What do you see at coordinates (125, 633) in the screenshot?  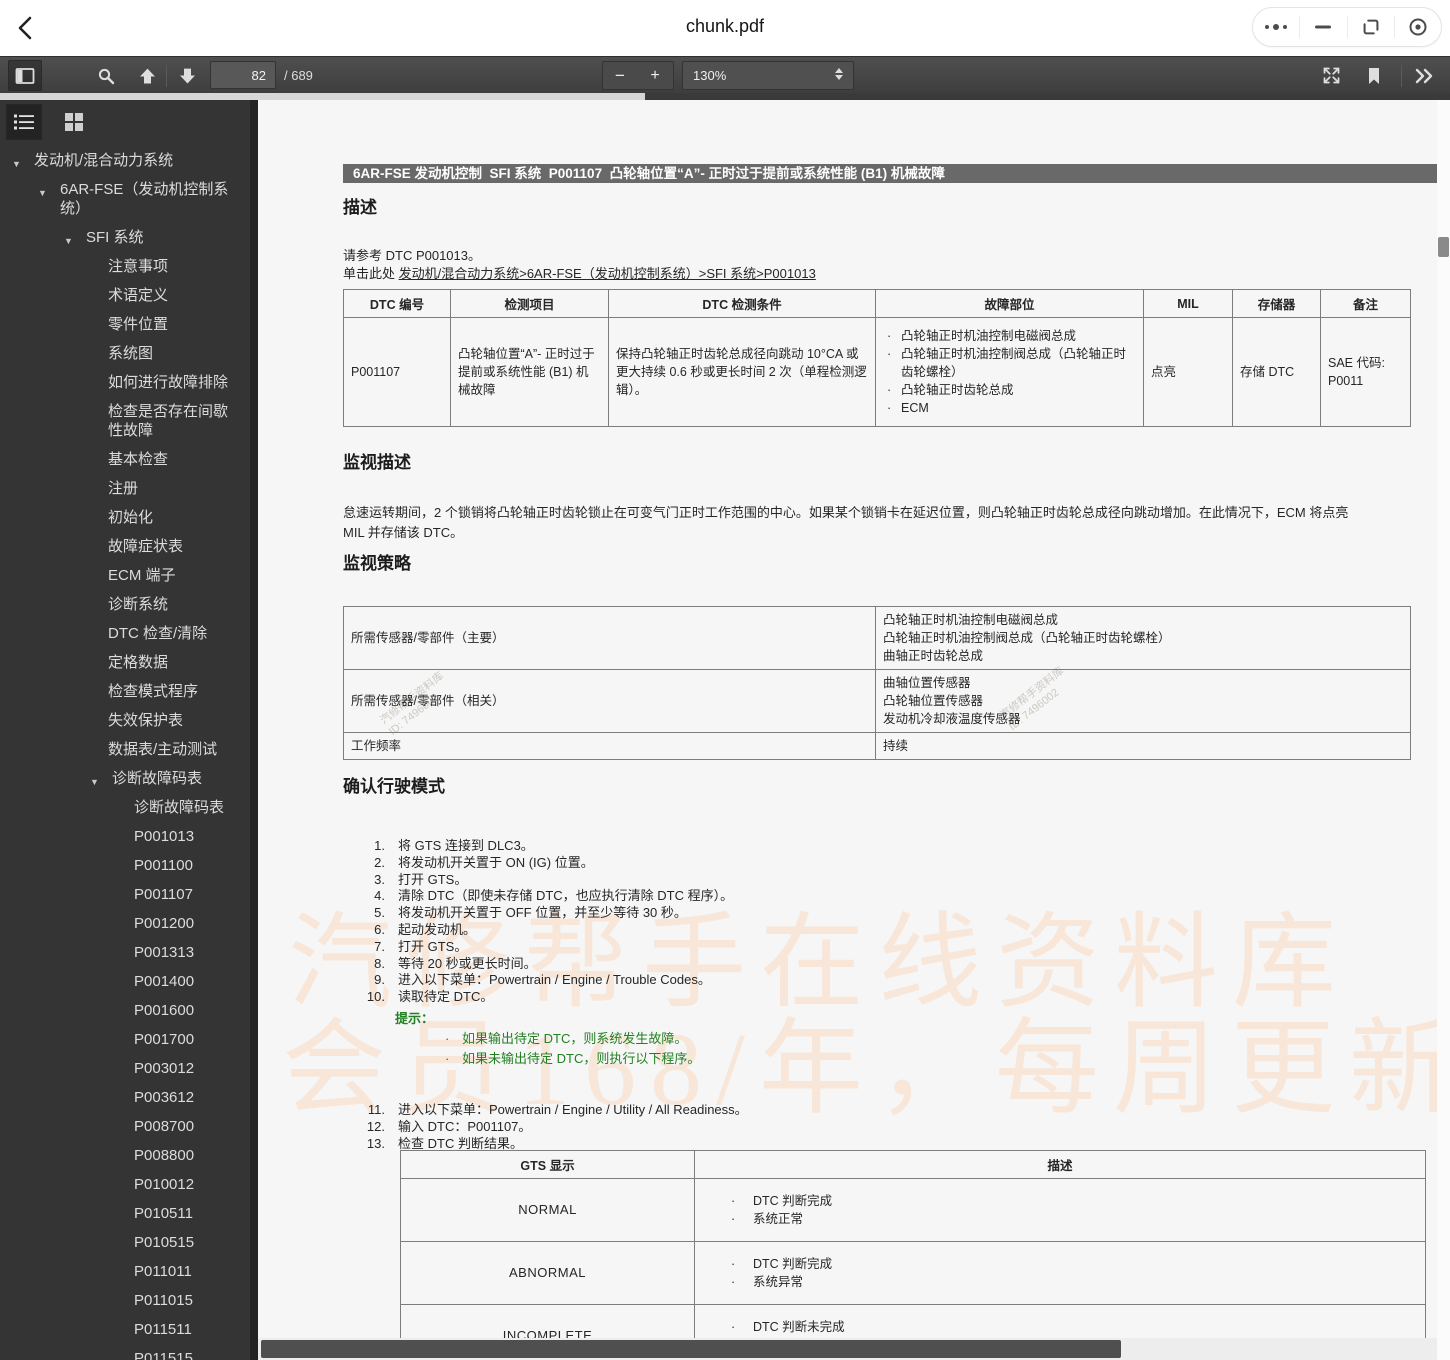 I see `sidebar-tree-item: DTC 检查/清除` at bounding box center [125, 633].